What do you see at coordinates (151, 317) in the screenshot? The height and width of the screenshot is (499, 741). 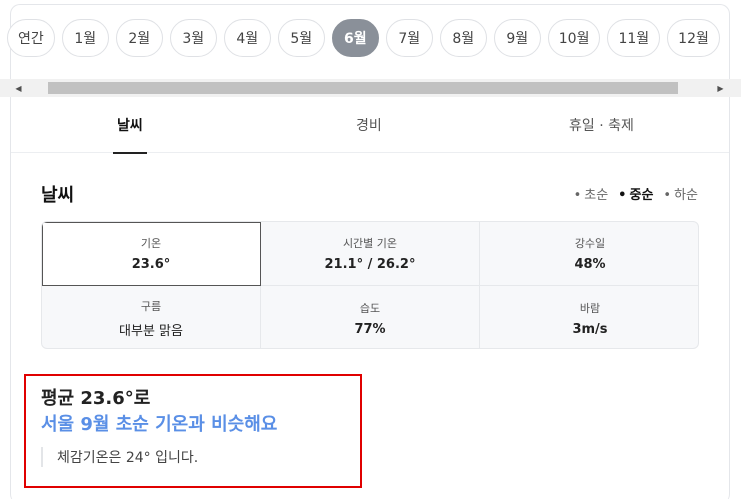 I see `stat-cloud: 구름 대부분 맑음` at bounding box center [151, 317].